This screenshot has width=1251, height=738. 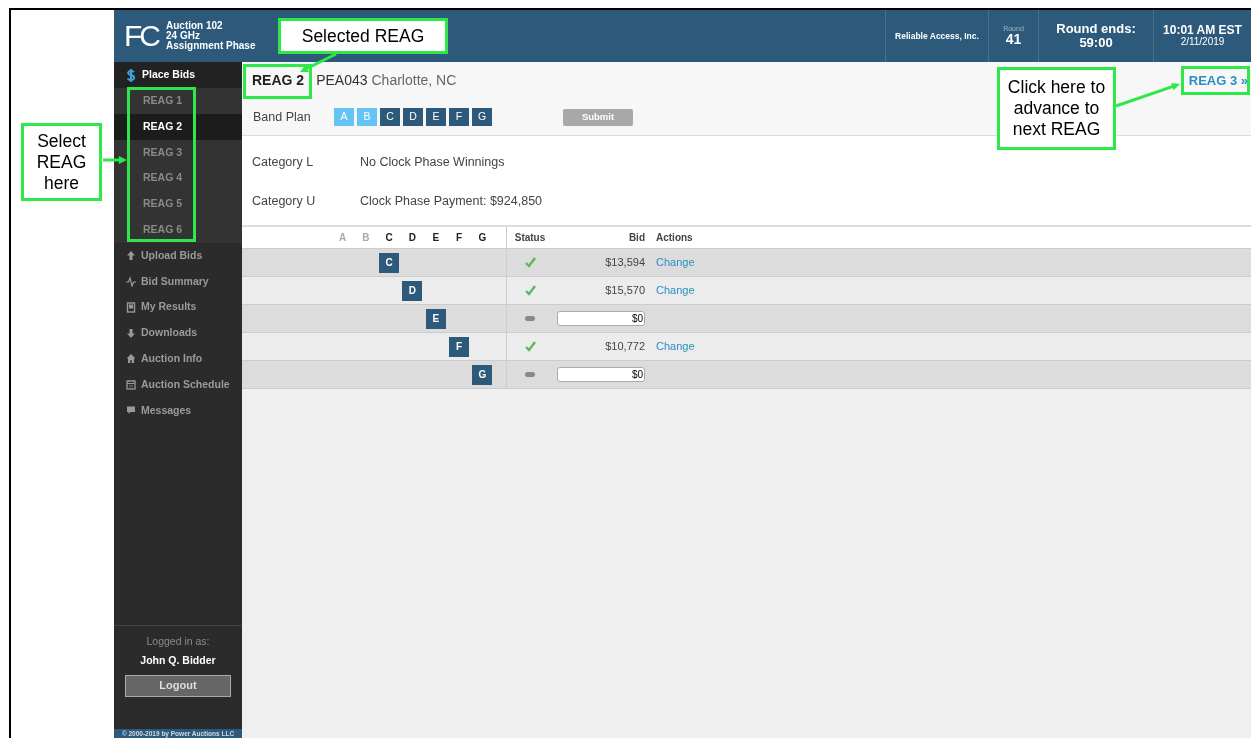 What do you see at coordinates (131, 75) in the screenshot?
I see `dollar-icon` at bounding box center [131, 75].